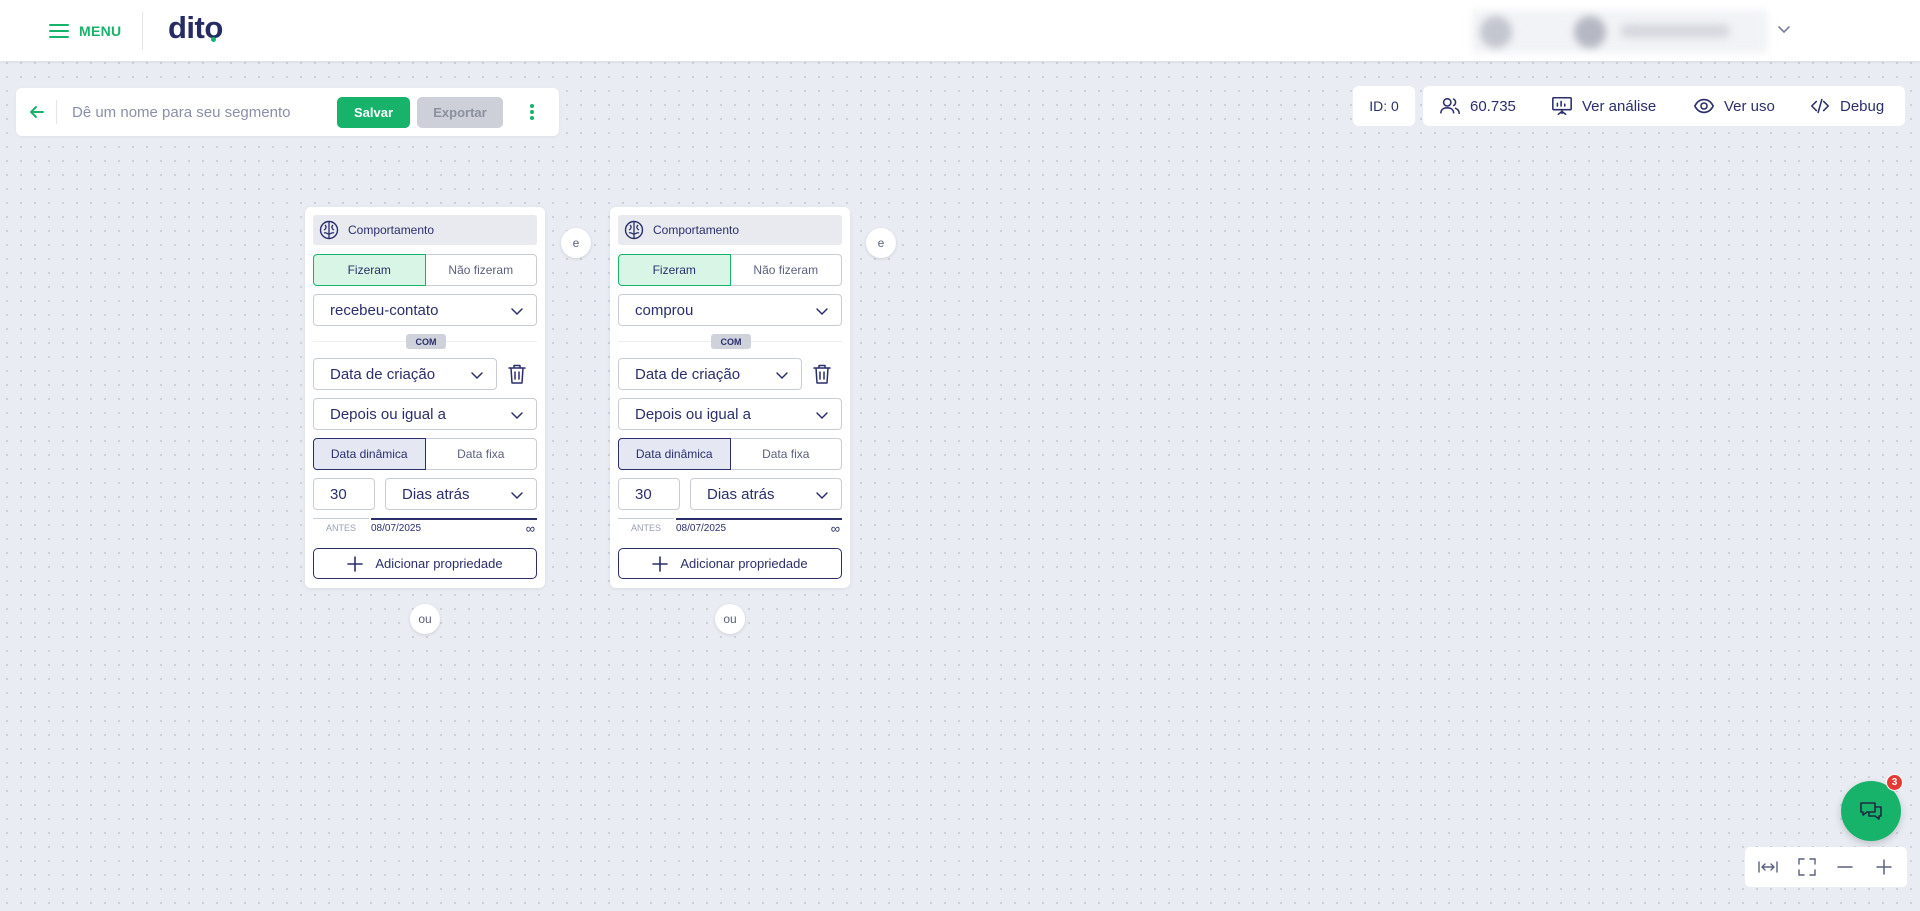 This screenshot has width=1920, height=911. Describe the element at coordinates (100, 31) in the screenshot. I see `menu-label: MENU` at that location.